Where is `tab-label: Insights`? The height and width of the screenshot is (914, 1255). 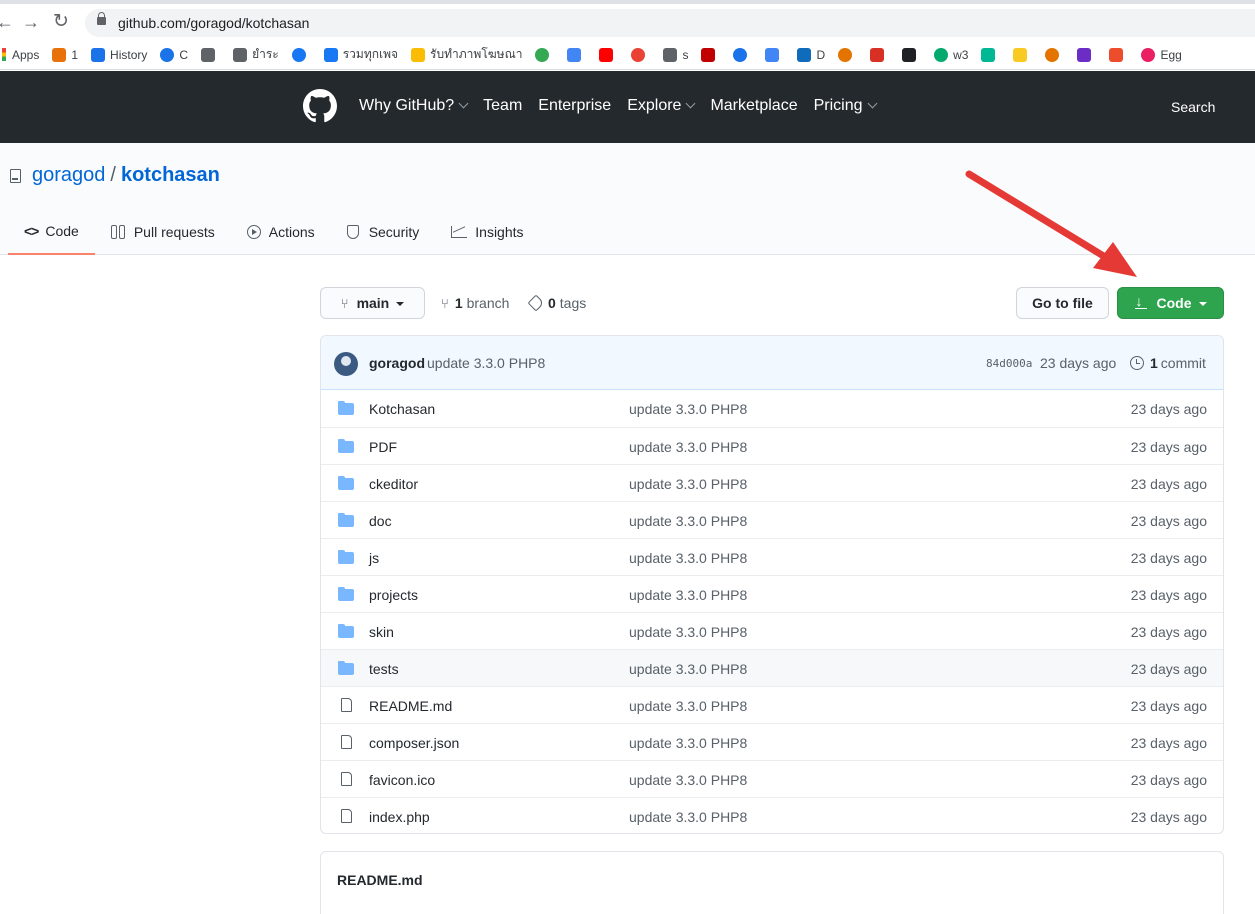
tab-label: Insights is located at coordinates (499, 232).